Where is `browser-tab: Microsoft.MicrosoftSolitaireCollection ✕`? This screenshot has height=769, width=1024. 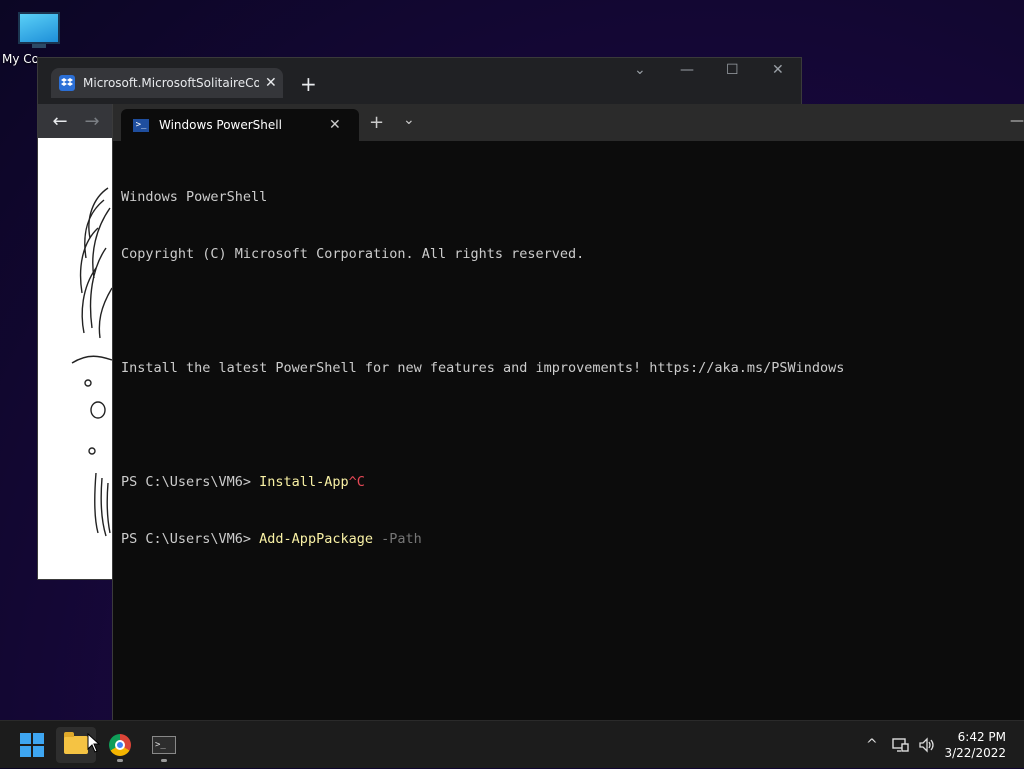
browser-tab: Microsoft.MicrosoftSolitaireCollection ✕ is located at coordinates (167, 83).